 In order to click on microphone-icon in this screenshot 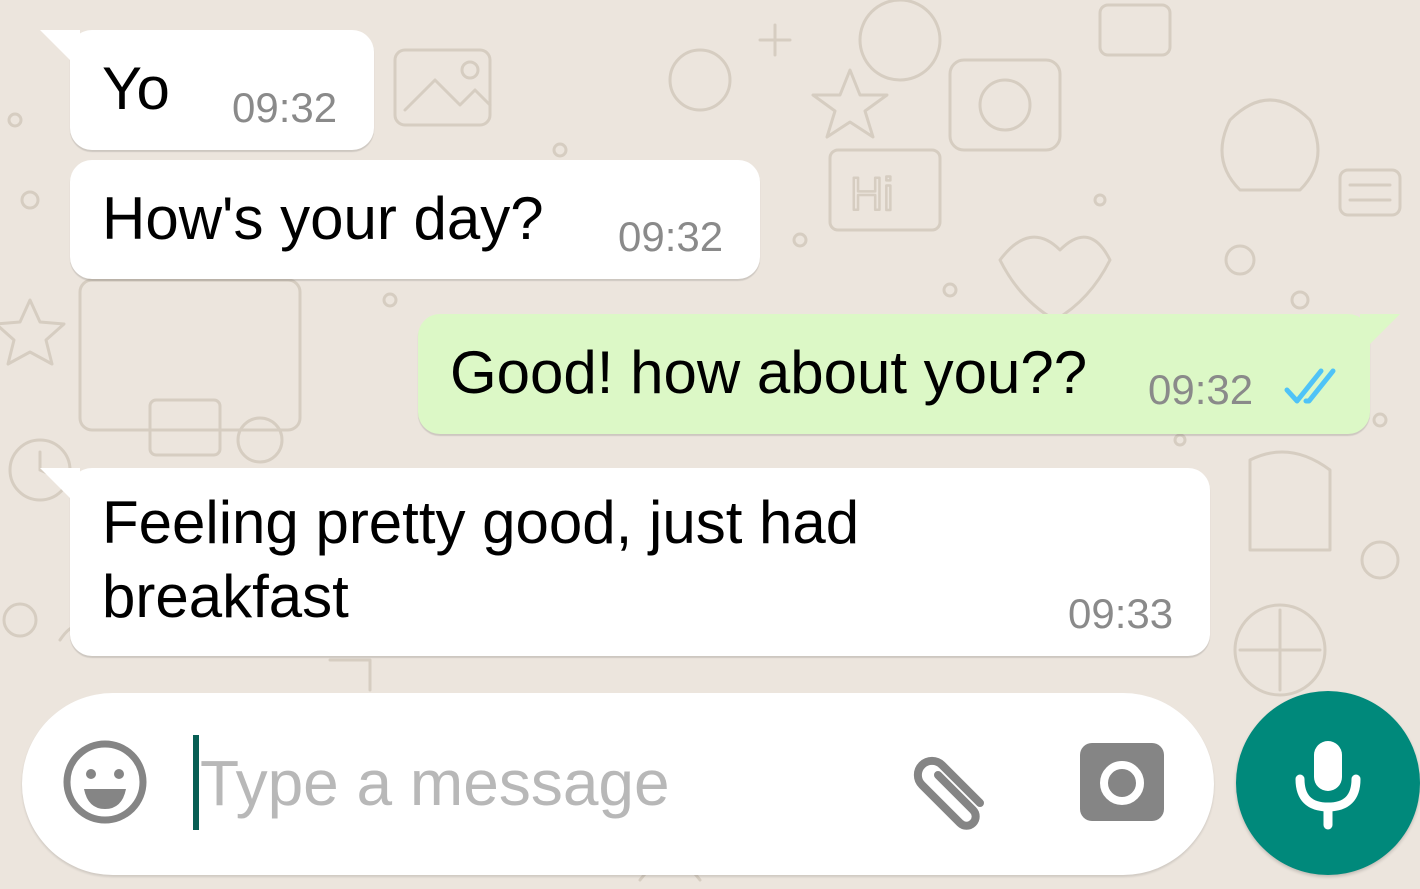, I will do `click(1328, 785)`.